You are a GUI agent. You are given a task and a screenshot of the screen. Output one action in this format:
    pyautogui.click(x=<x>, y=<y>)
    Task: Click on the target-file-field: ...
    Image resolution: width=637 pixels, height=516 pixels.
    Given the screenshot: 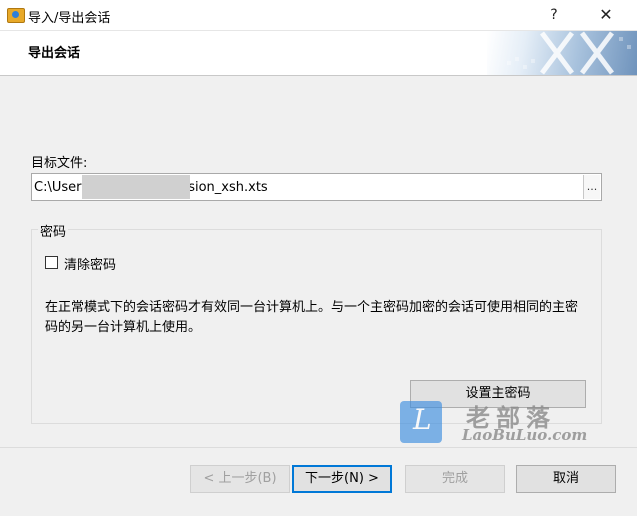 What is the action you would take?
    pyautogui.click(x=316, y=187)
    